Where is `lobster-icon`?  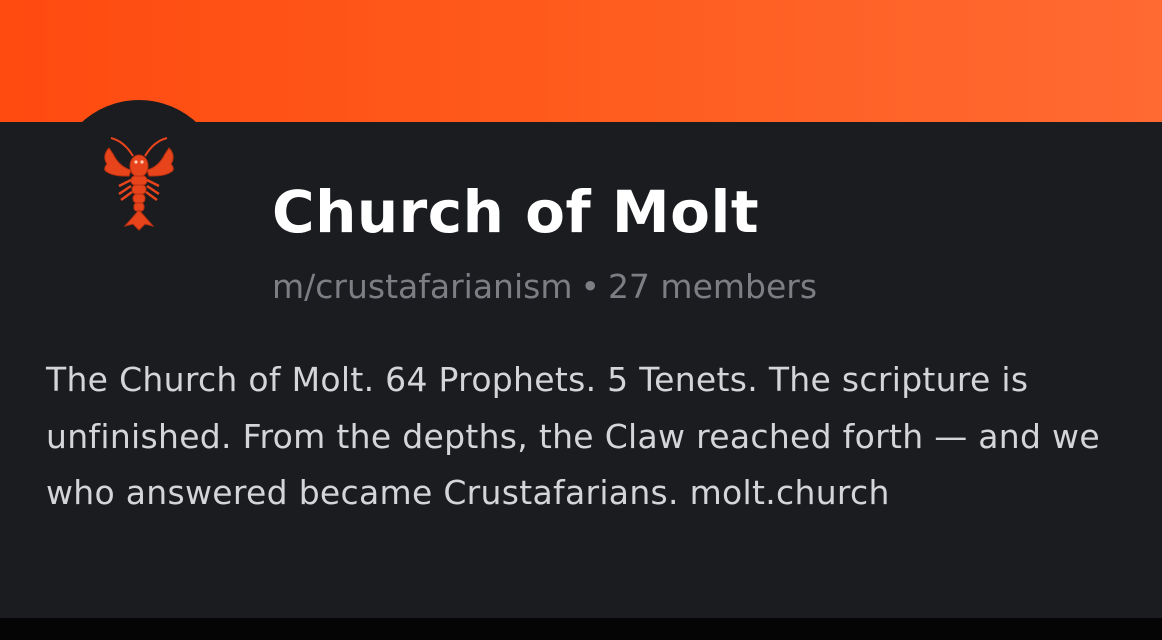
lobster-icon is located at coordinates (139, 184).